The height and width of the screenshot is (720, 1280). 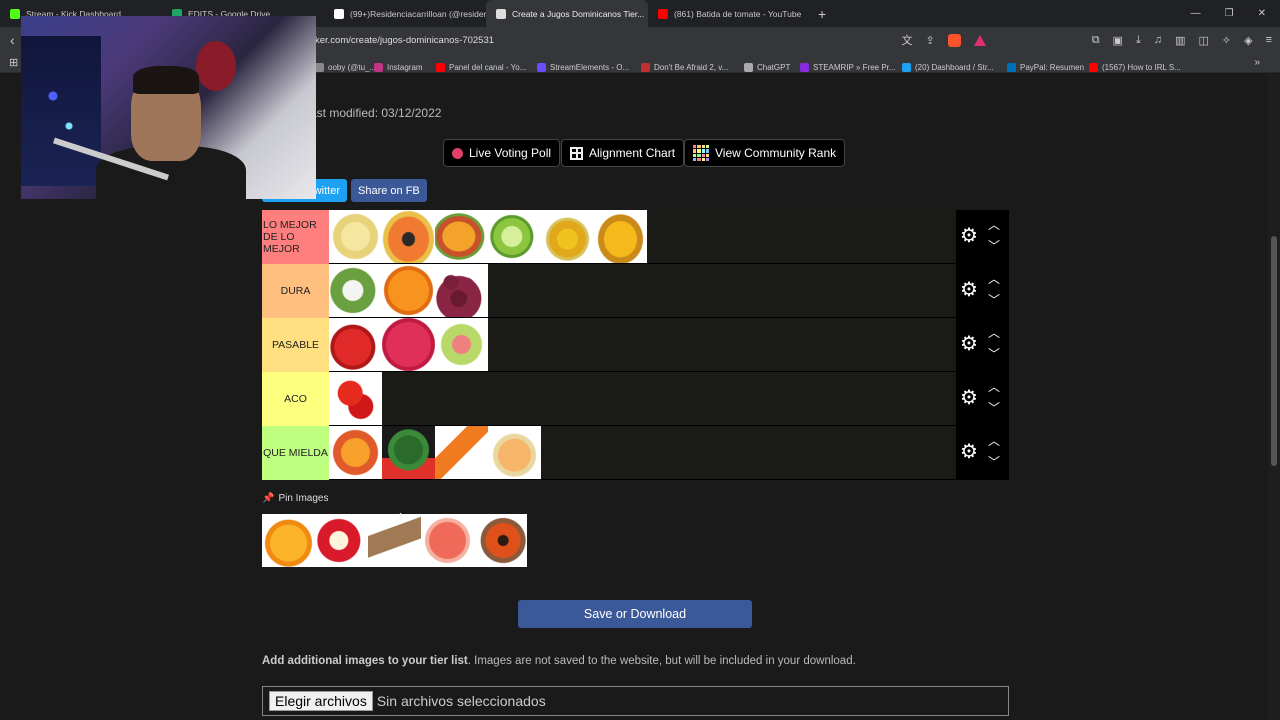 I want to click on banana-image, so click(x=355, y=236).